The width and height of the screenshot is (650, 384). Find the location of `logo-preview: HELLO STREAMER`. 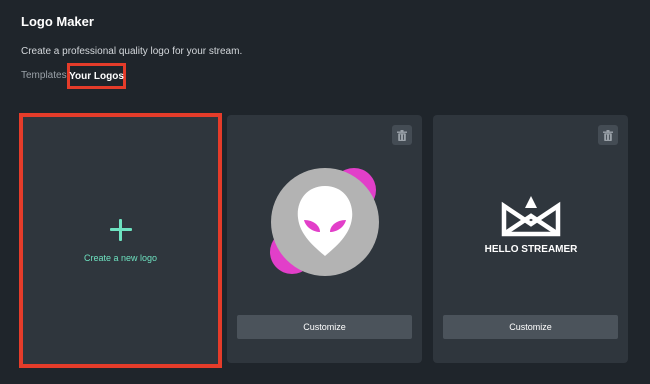

logo-preview: HELLO STREAMER is located at coordinates (530, 225).